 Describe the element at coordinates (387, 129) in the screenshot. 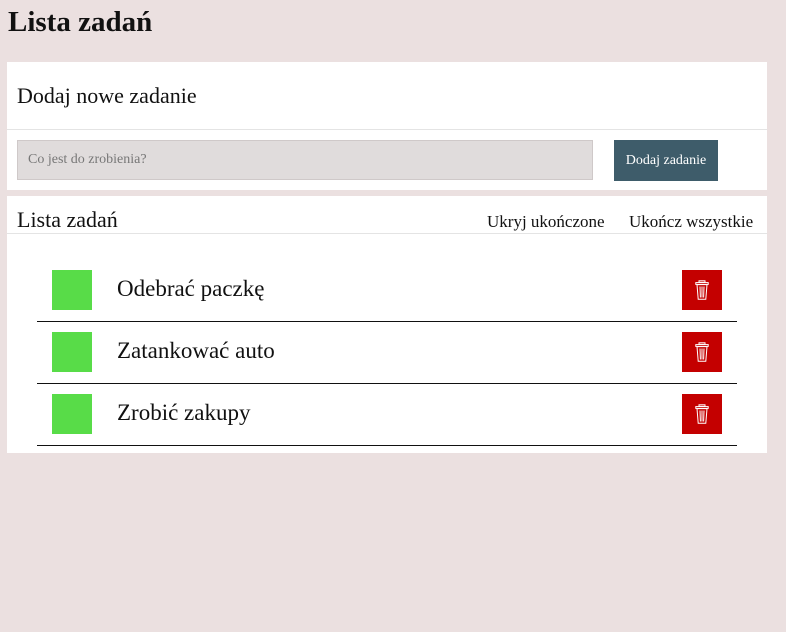

I see `add-task-divider` at that location.